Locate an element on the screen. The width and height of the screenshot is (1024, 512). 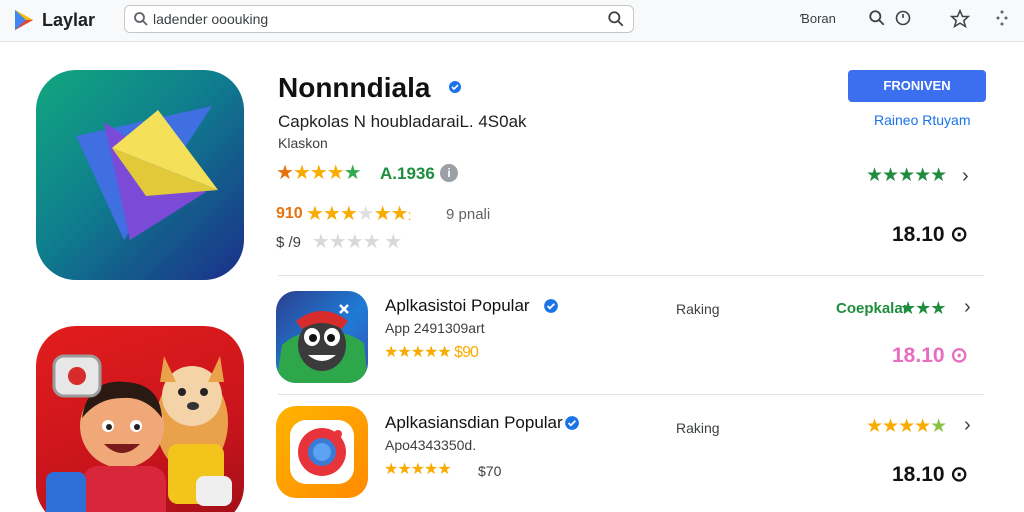
app-id: Apo4343350d. is located at coordinates (431, 445).